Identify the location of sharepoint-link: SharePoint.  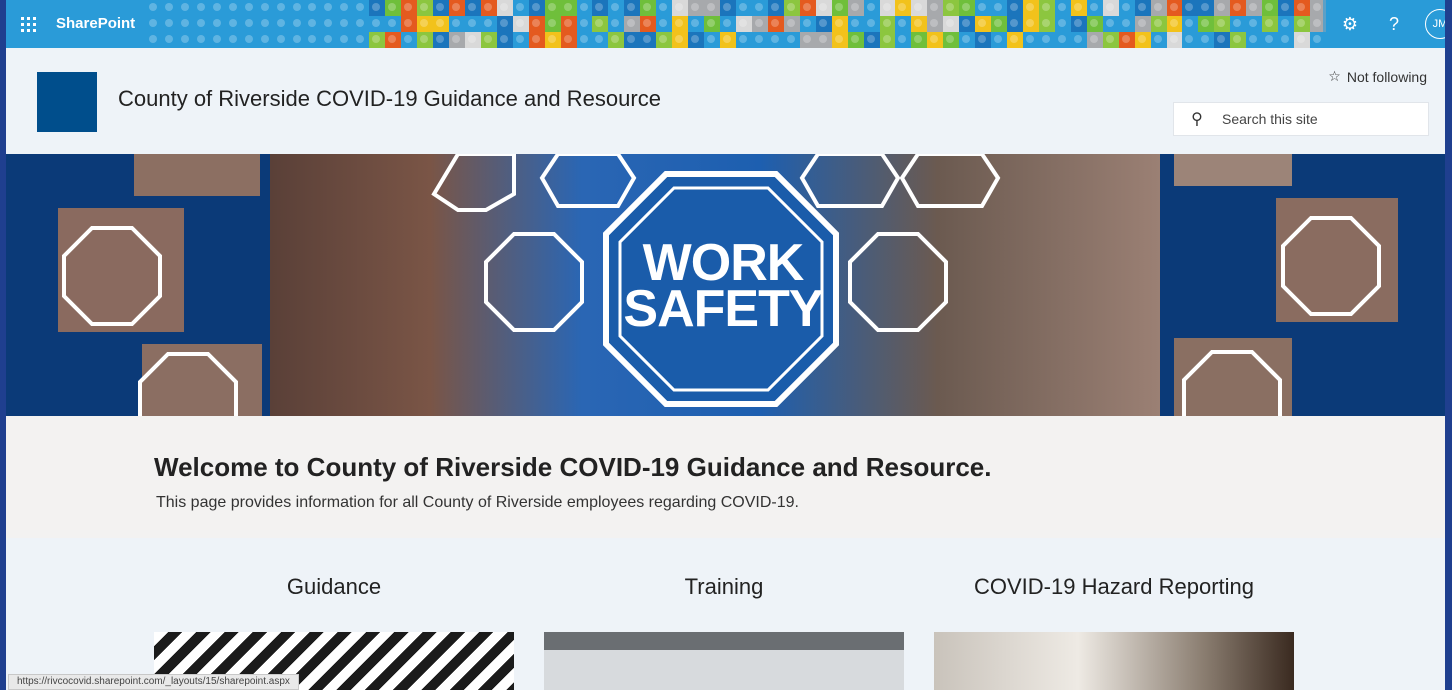
(95, 24).